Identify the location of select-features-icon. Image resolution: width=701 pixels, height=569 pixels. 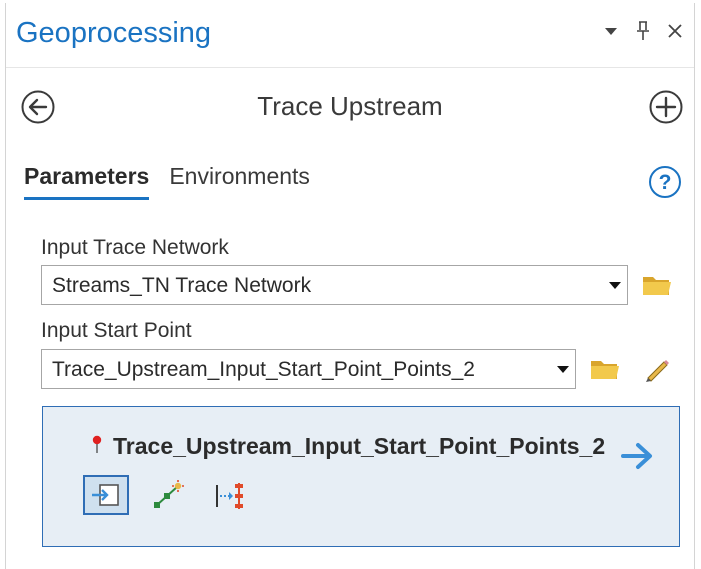
(106, 495).